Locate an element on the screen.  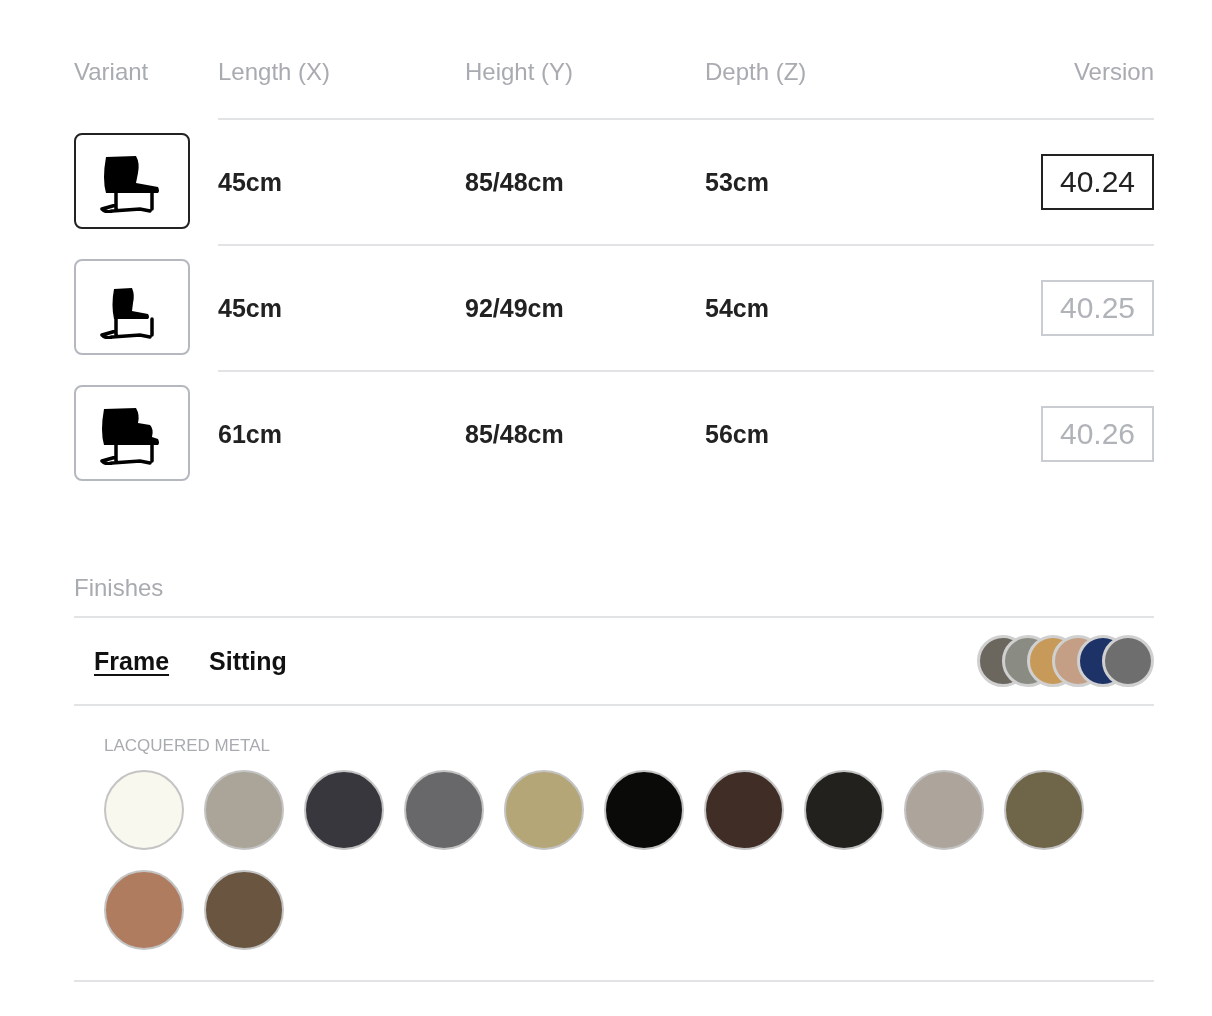
swatch-stack is located at coordinates (1065, 661).